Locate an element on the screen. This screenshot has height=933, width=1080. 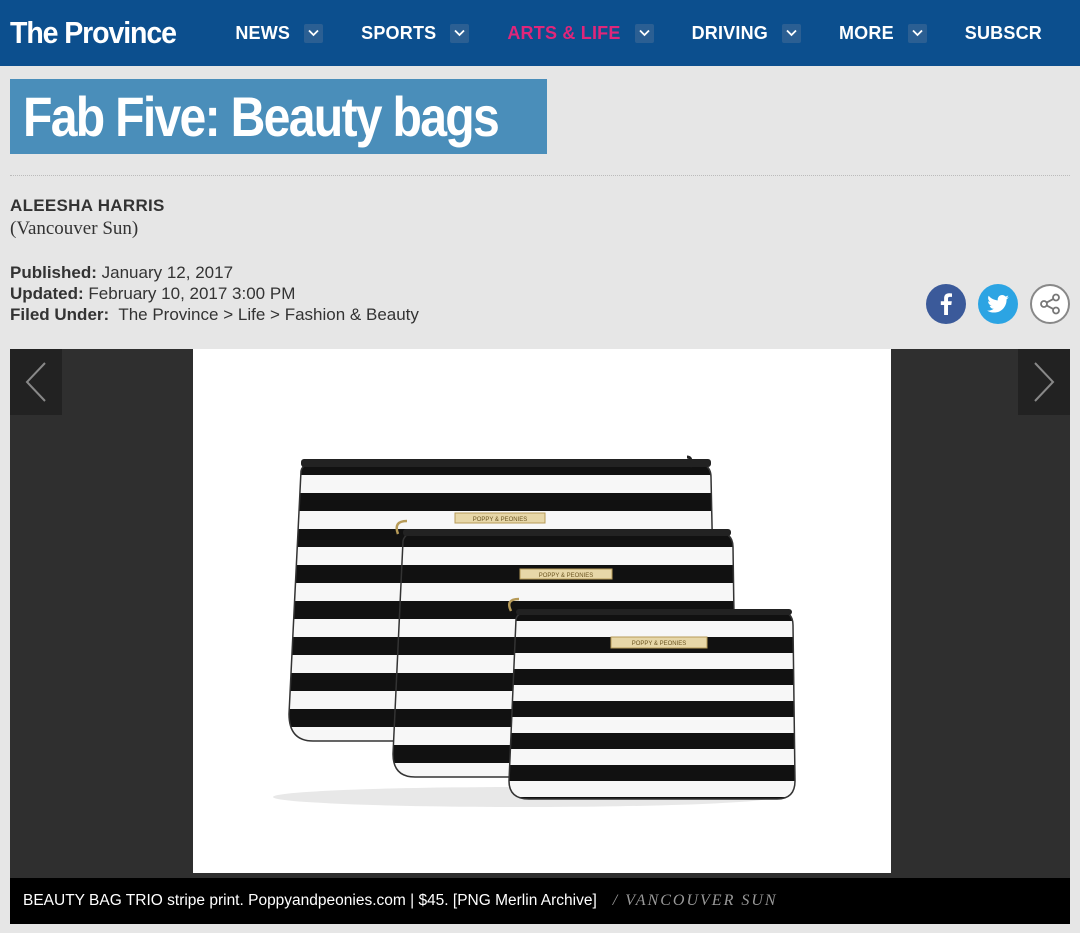
share-icon is located at coordinates (1050, 304).